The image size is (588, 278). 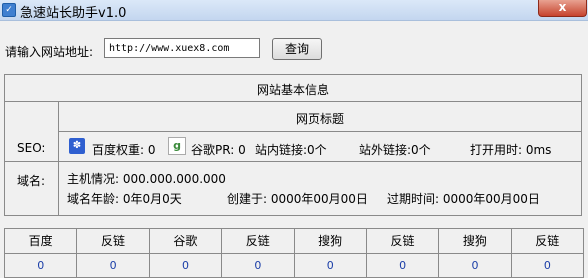 I want to click on seo-label: SEO:, so click(x=31, y=148).